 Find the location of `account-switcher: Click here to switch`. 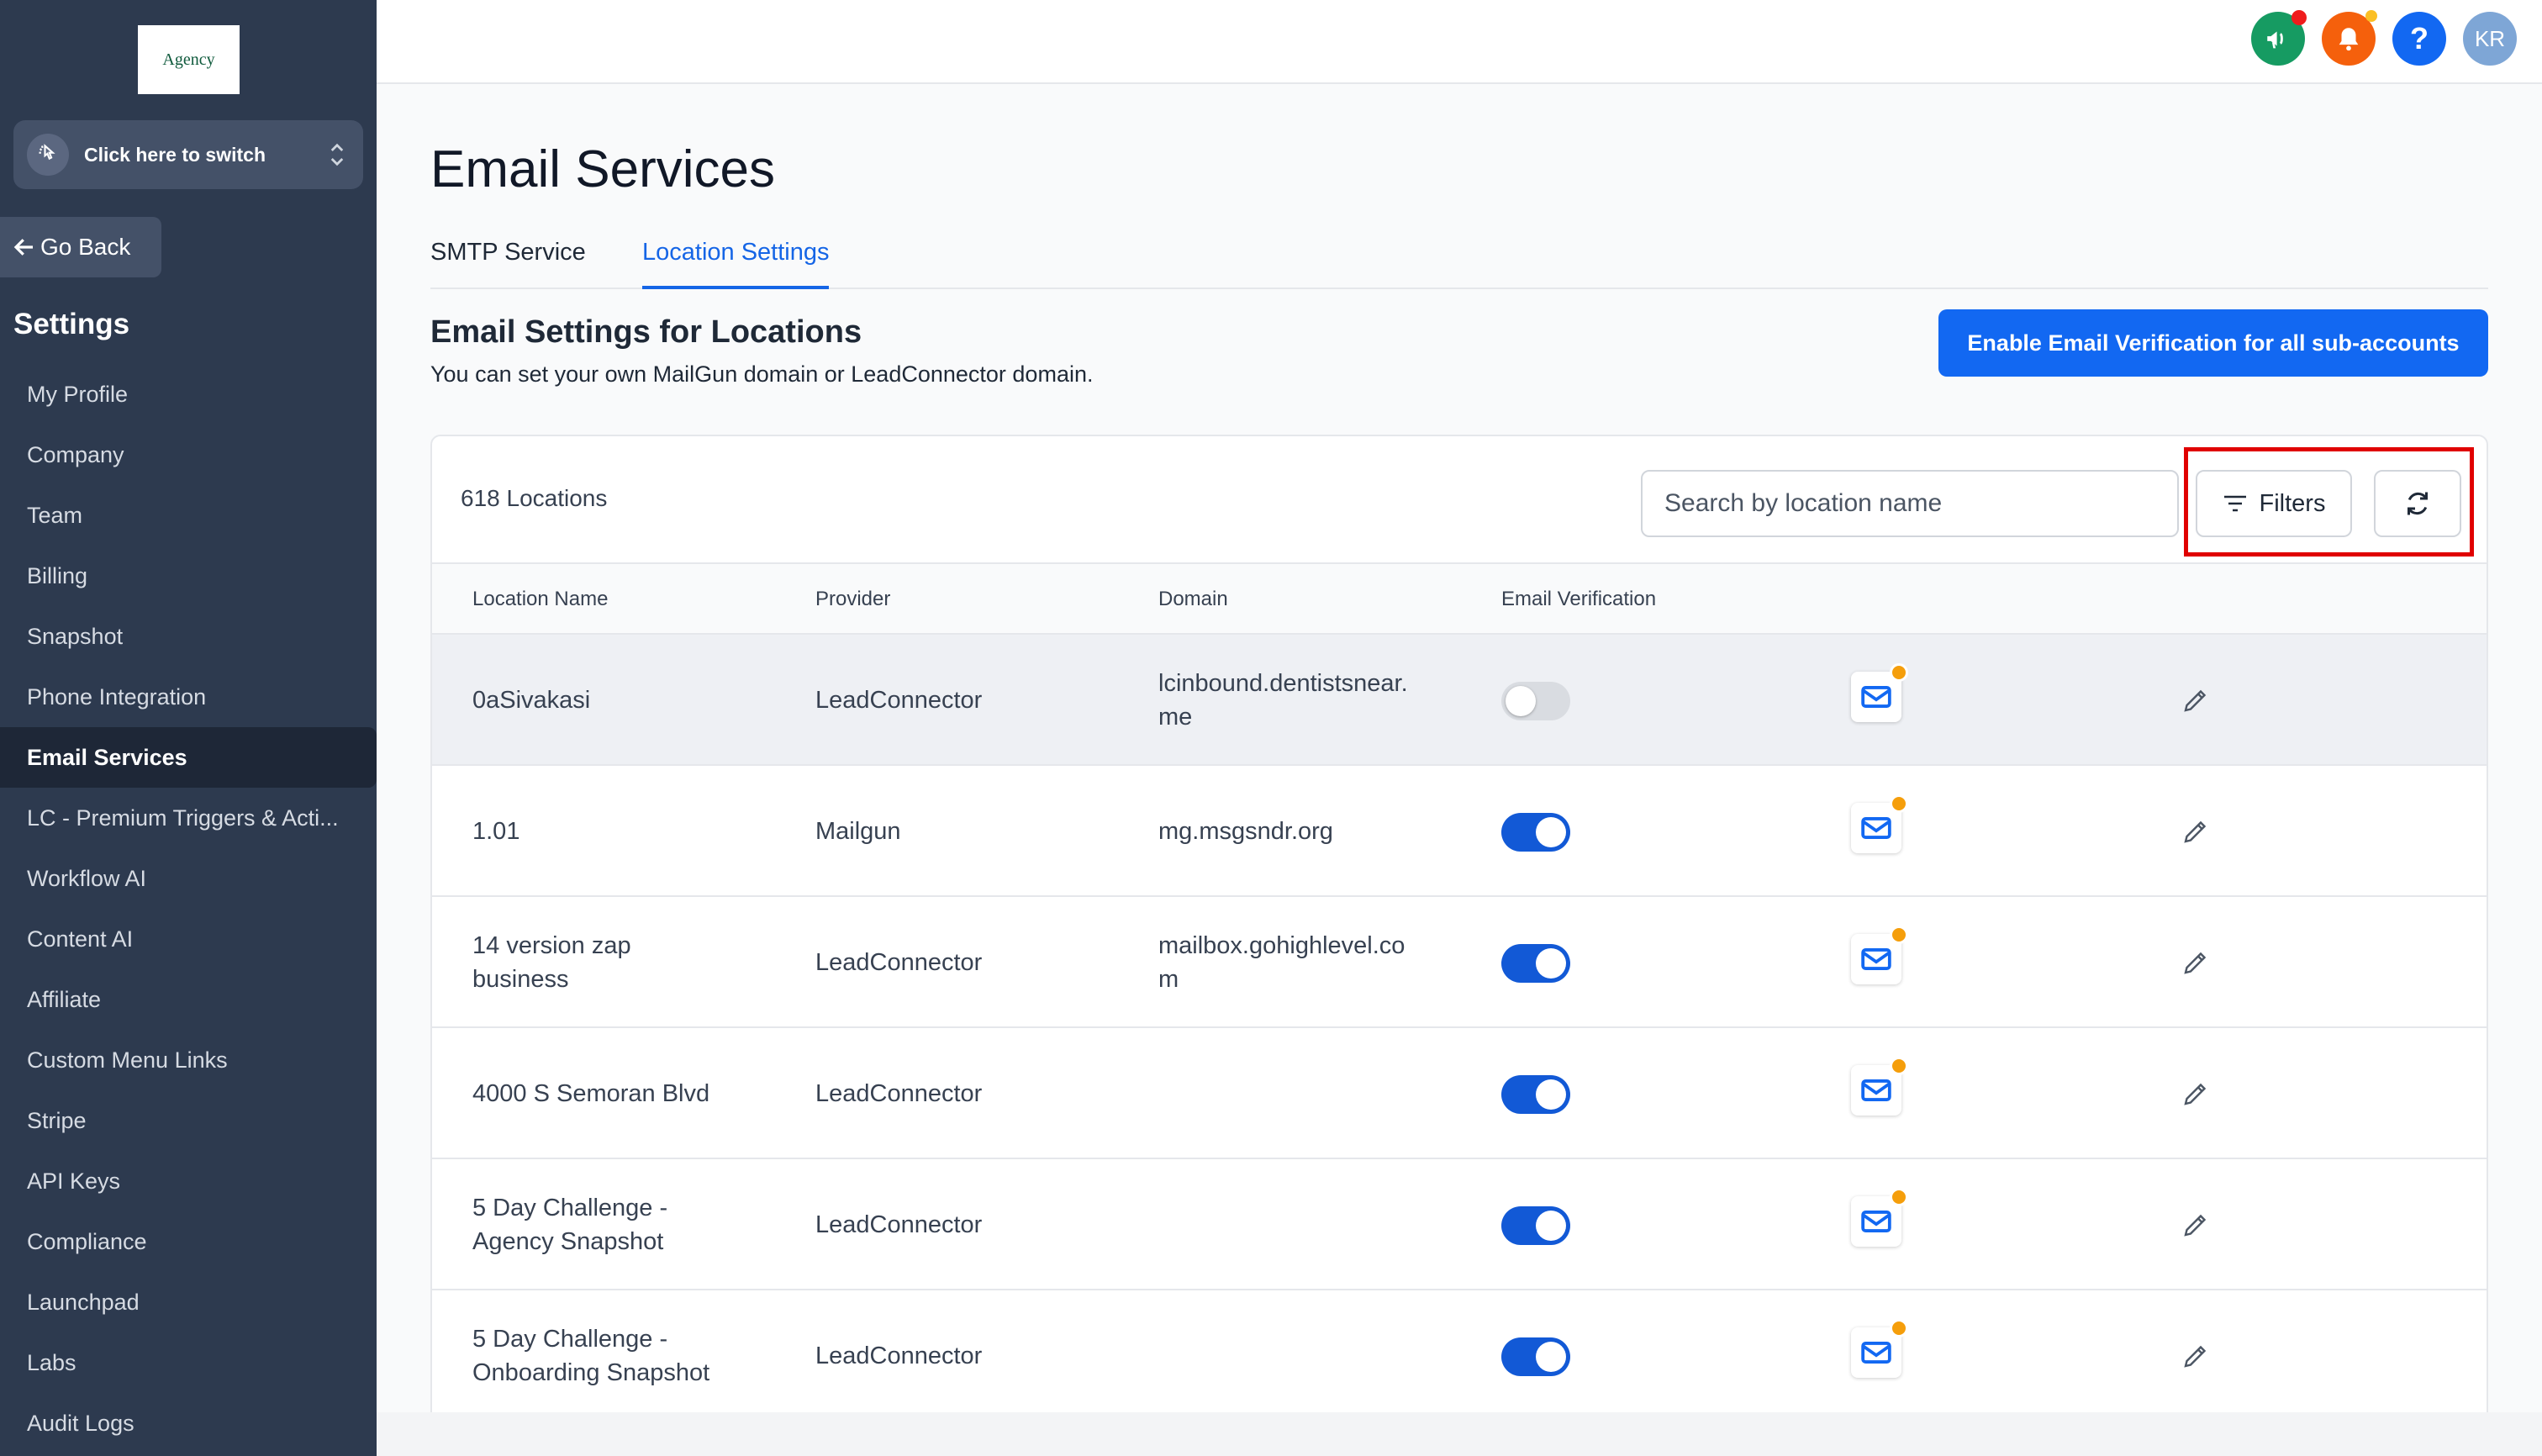

account-switcher: Click here to switch is located at coordinates (188, 154).